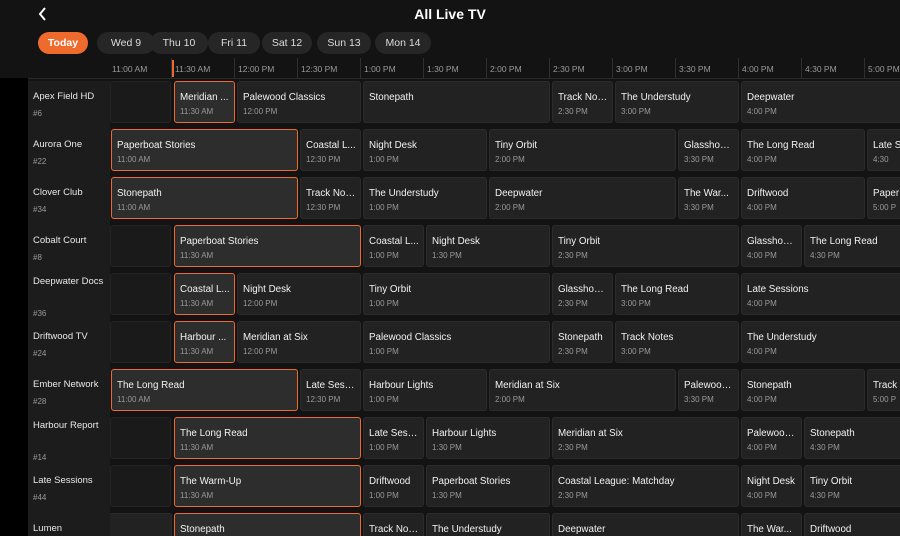 Image resolution: width=900 pixels, height=536 pixels. Describe the element at coordinates (267, 246) in the screenshot. I see `program-cell: Paperboat Stories 11:30 AM` at that location.